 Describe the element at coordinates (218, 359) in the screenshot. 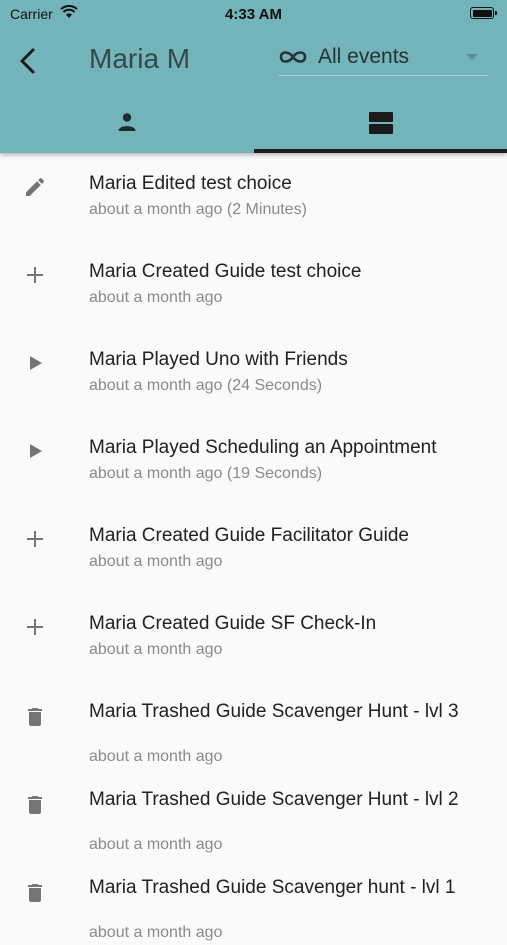

I see `event-title: Maria Played Uno with Friends` at that location.